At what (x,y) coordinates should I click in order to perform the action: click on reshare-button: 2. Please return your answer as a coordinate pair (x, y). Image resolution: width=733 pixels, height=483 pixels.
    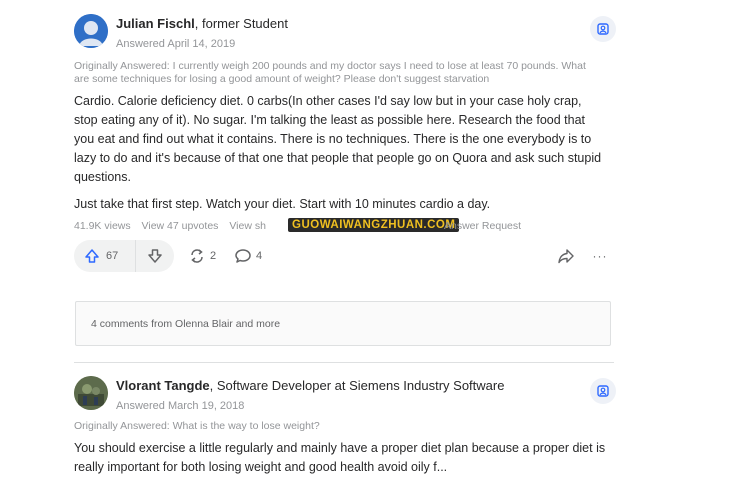
    Looking at the image, I should click on (202, 256).